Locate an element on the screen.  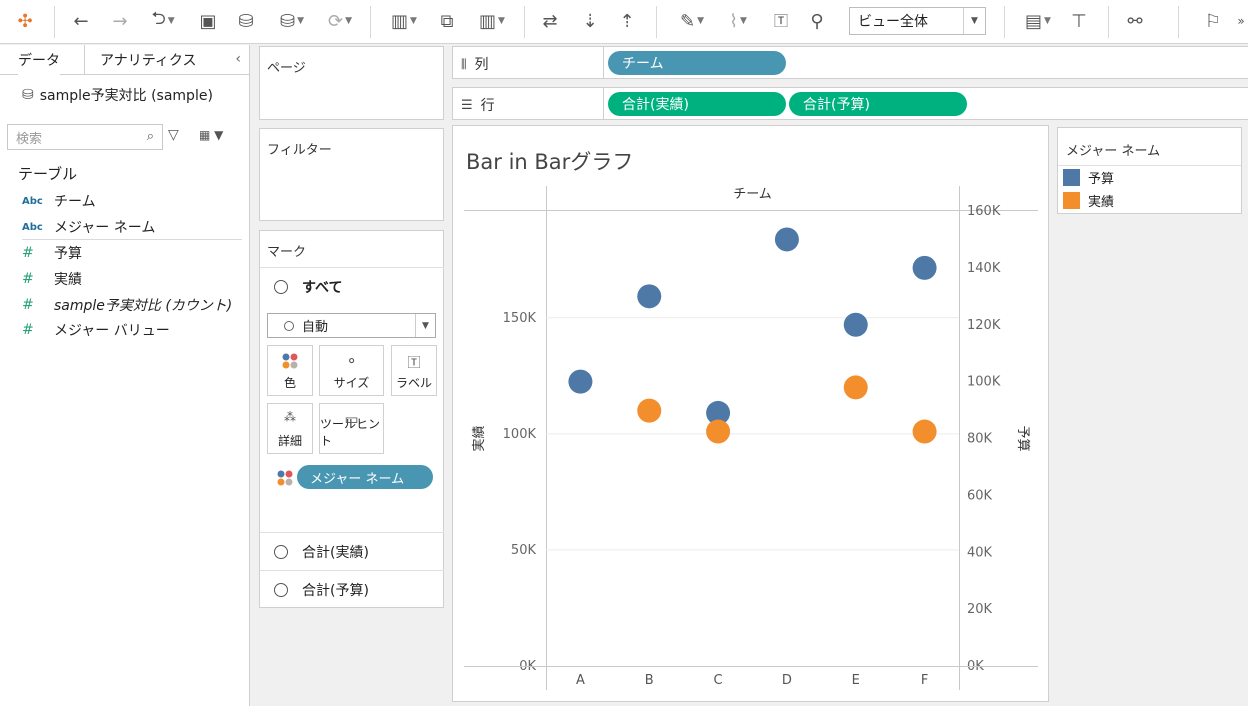
field-dimension: Abc チーム is located at coordinates (59, 201).